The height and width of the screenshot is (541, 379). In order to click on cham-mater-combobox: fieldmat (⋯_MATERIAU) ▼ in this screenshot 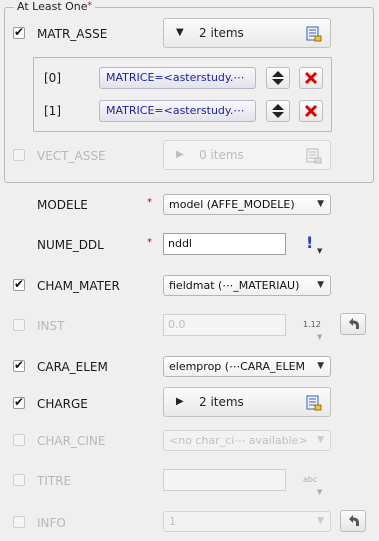, I will do `click(247, 285)`.